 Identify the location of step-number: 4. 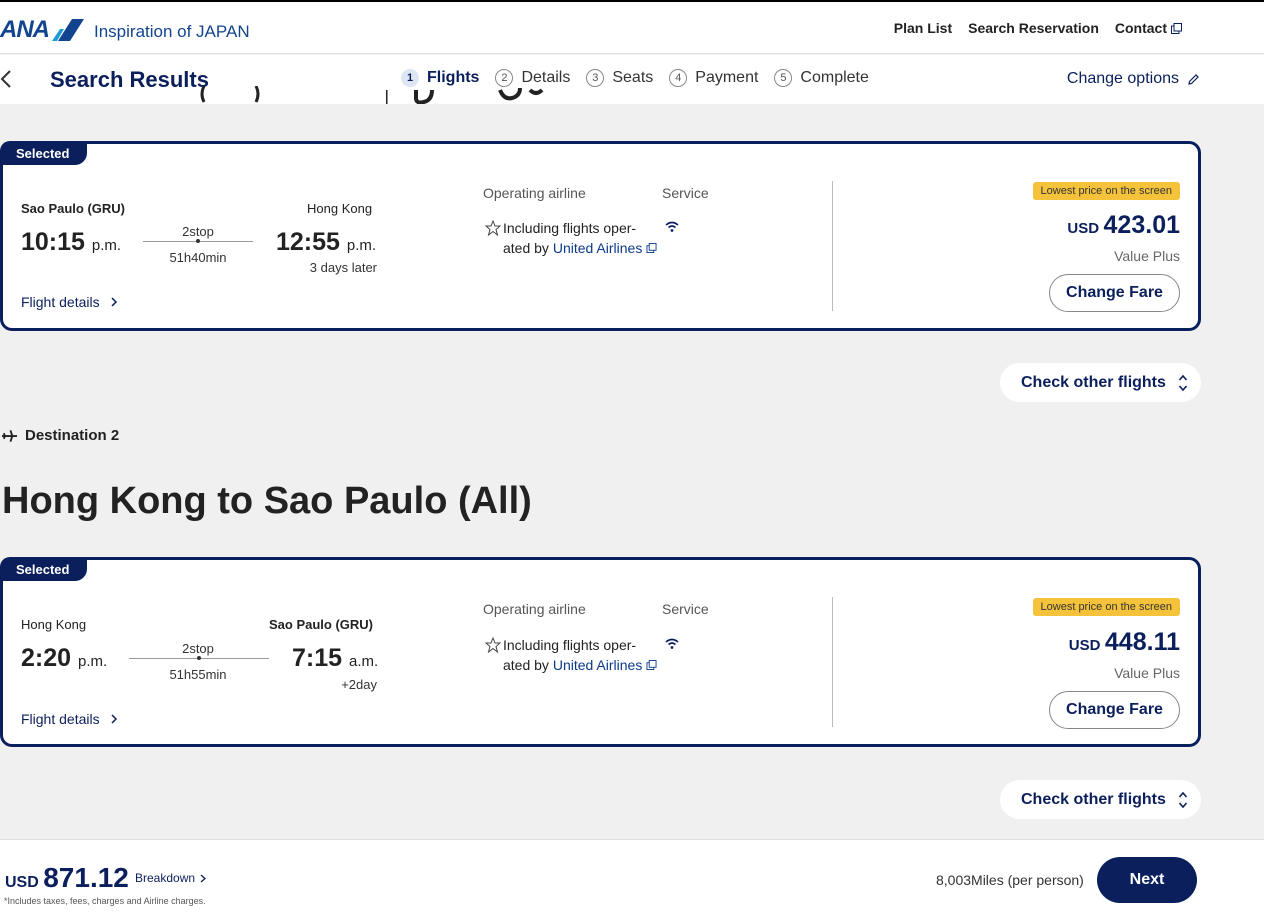
(678, 78).